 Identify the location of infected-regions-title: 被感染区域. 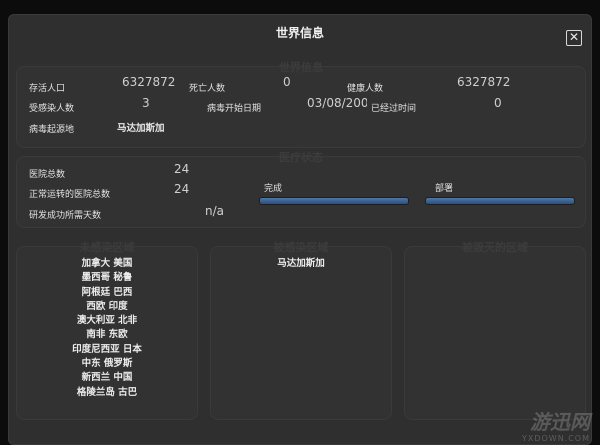
(301, 247).